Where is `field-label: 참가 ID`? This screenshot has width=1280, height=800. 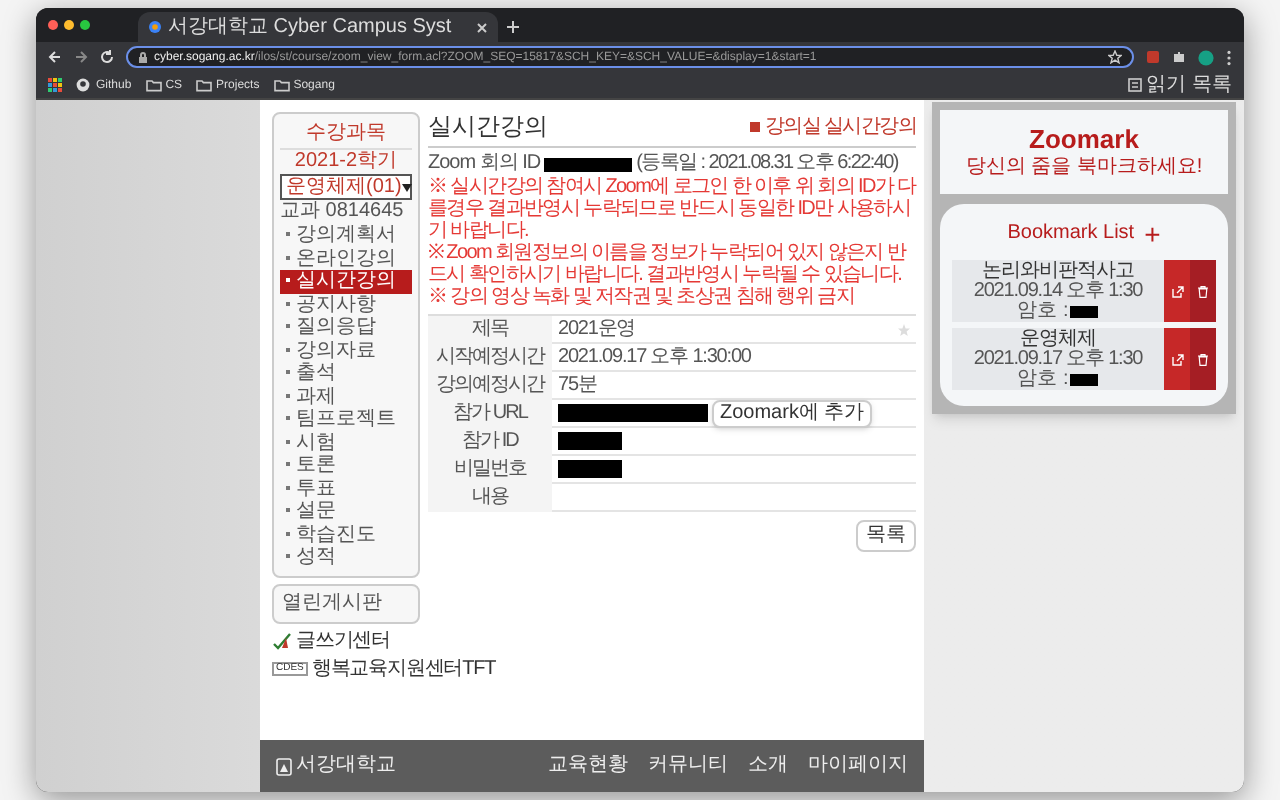
field-label: 참가 ID is located at coordinates (490, 441).